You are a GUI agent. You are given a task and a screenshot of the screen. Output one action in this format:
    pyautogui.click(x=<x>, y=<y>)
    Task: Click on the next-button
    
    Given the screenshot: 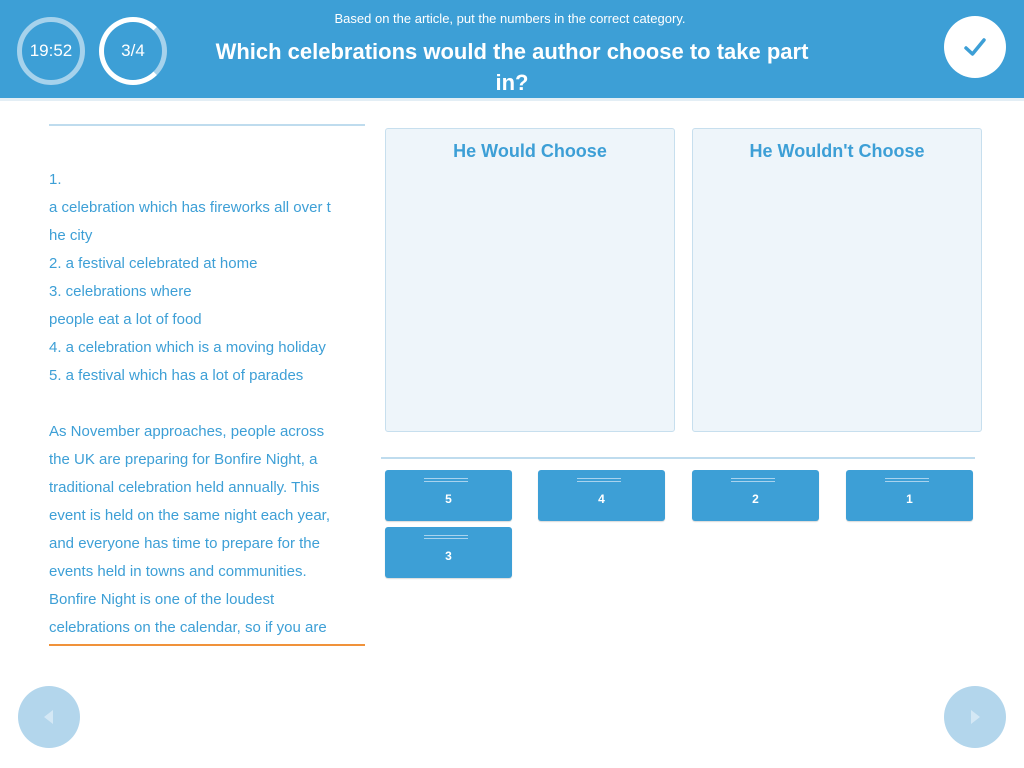 What is the action you would take?
    pyautogui.click(x=975, y=717)
    